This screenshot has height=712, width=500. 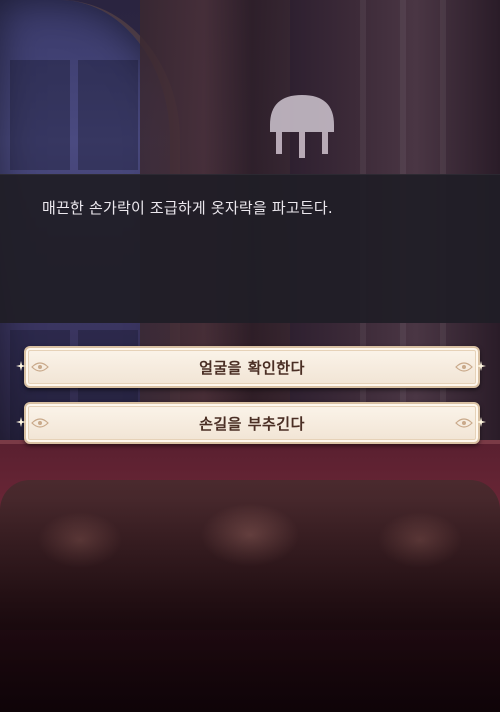 I want to click on choice-button-encourage-touch: 손길을 부추긴다, so click(x=252, y=423).